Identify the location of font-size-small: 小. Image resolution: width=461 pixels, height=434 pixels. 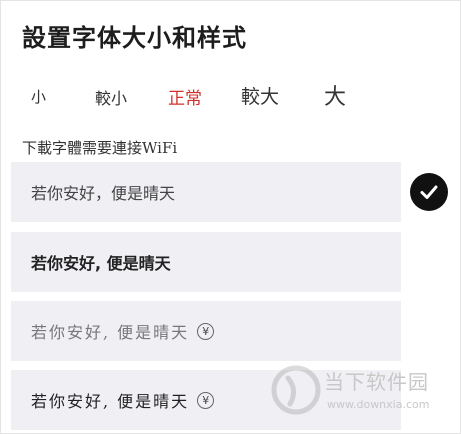
(38, 96).